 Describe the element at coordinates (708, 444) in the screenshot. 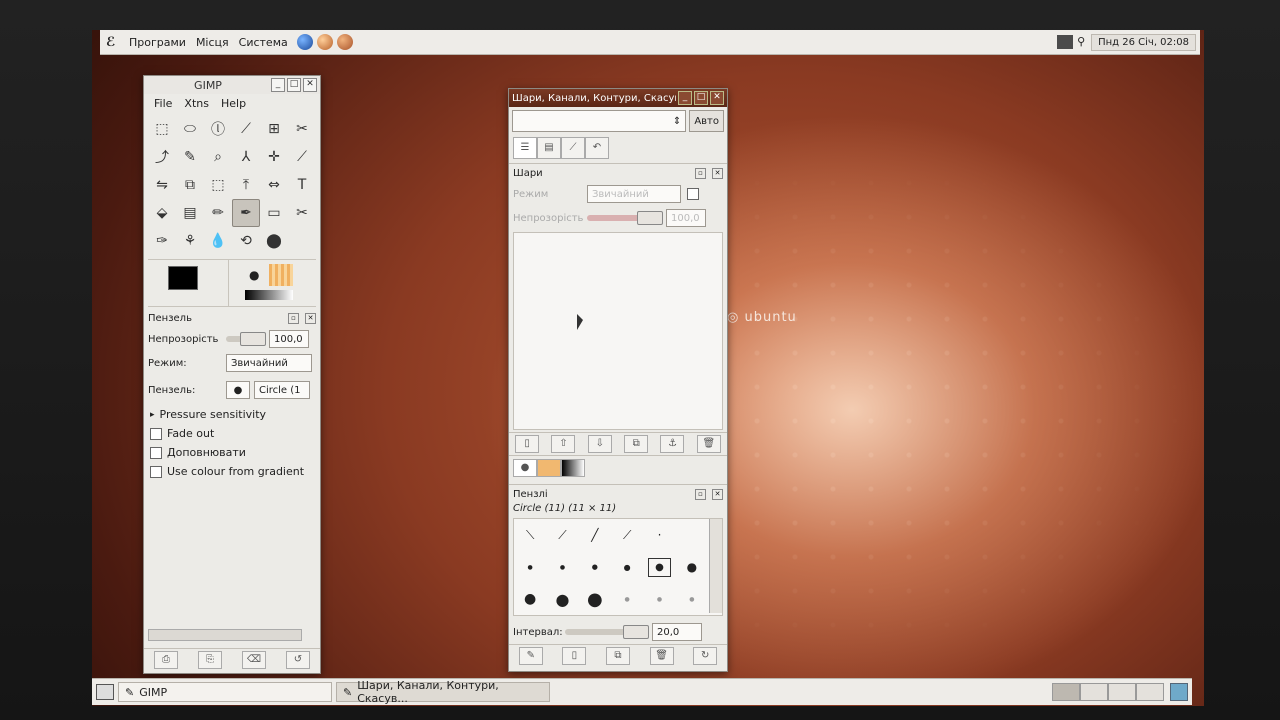

I see `delete-layer-button: 🗑` at that location.